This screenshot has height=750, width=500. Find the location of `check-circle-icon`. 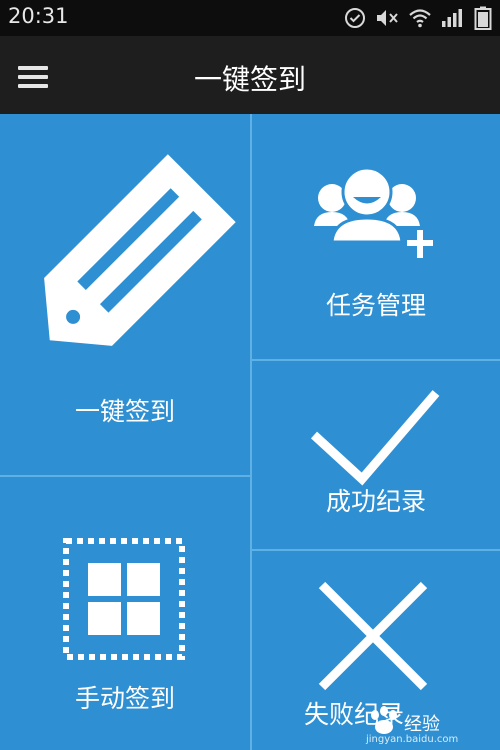

check-circle-icon is located at coordinates (355, 18).